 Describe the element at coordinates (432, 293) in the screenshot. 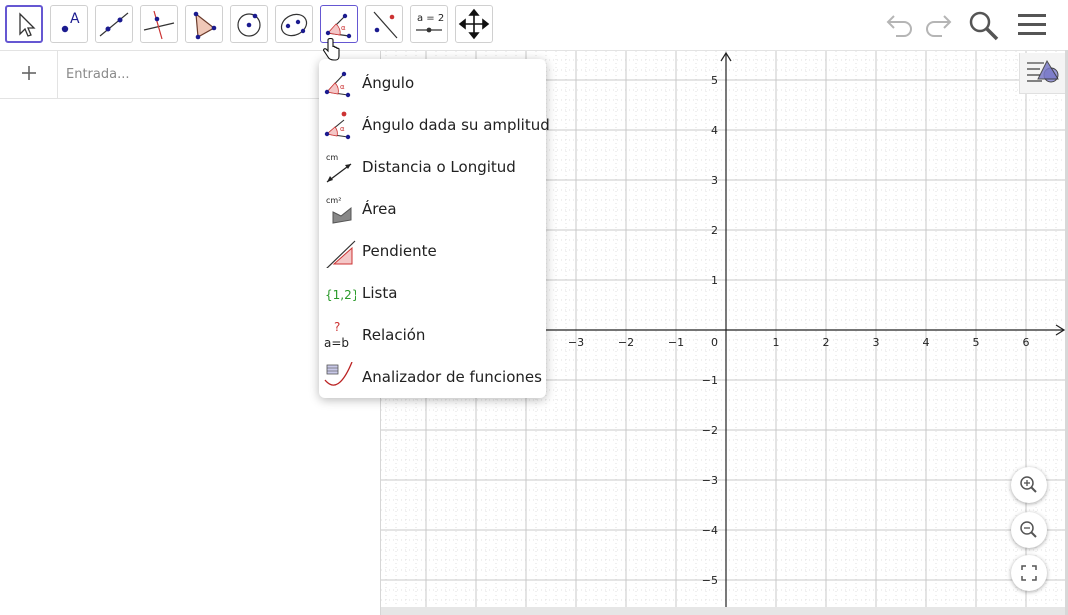

I see `menu-item-list: {1,2} Lista` at that location.